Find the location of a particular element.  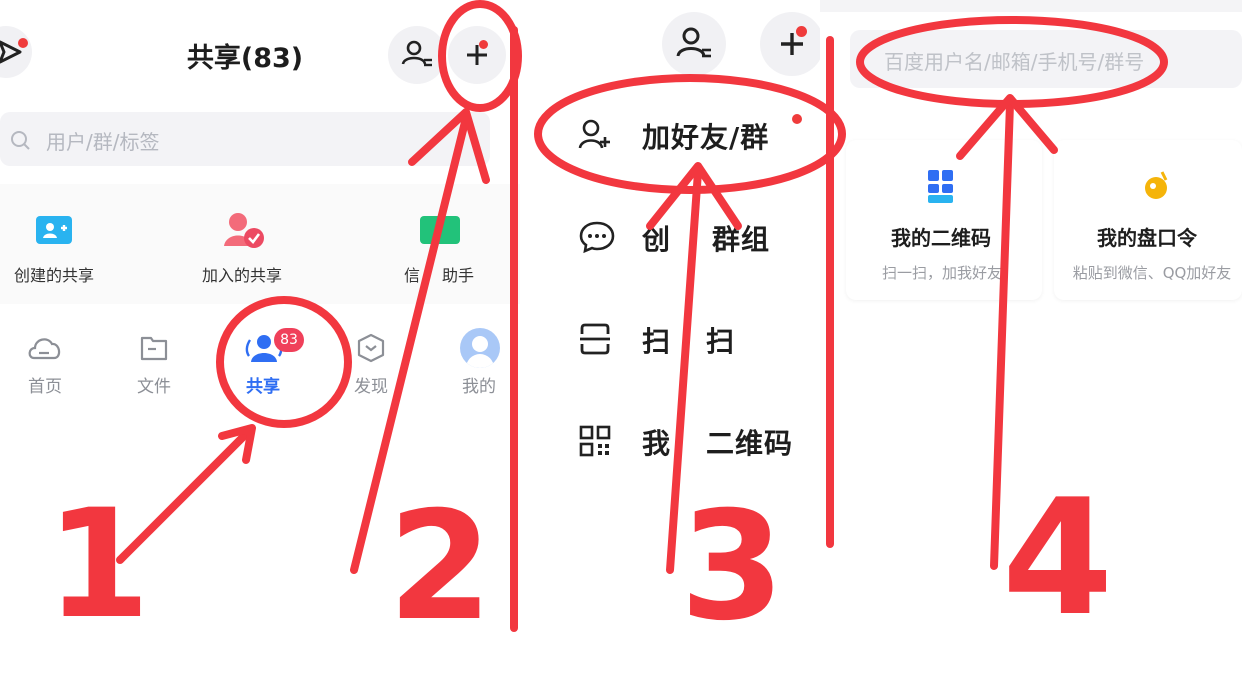

search-placeholder: 用户/群/标签 is located at coordinates (103, 142).